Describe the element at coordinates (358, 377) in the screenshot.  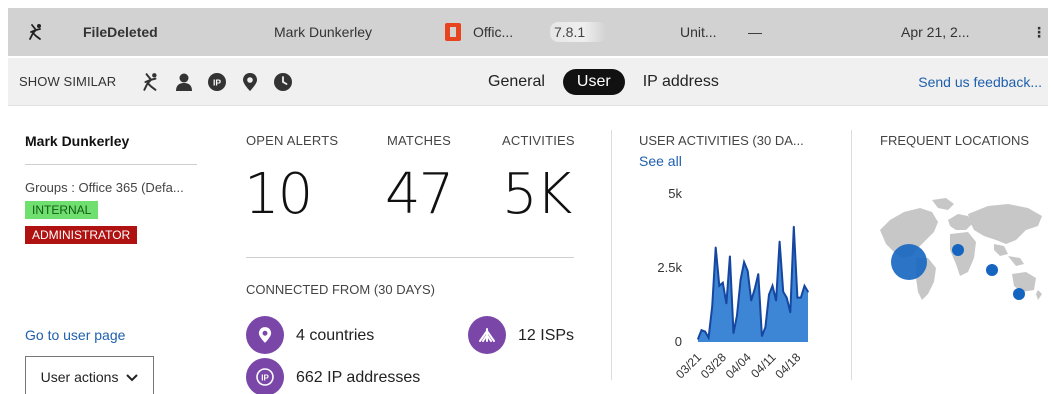
I see `ip-addresses-count: 662 IP addresses` at that location.